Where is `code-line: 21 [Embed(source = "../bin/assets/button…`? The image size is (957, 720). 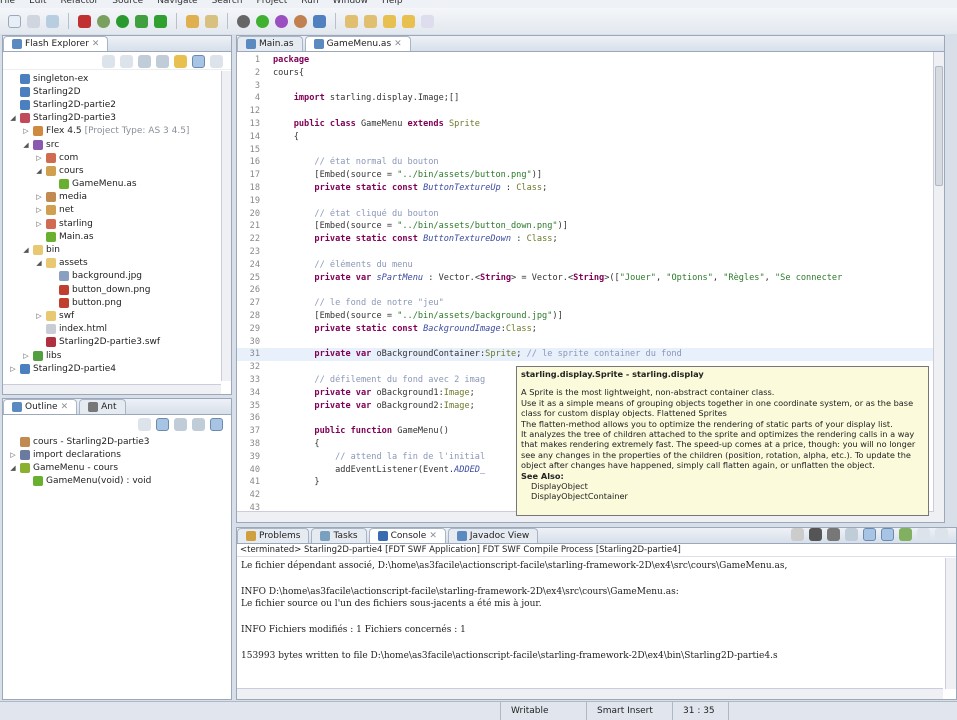 code-line: 21 [Embed(source = "../bin/assets/button… is located at coordinates (585, 226).